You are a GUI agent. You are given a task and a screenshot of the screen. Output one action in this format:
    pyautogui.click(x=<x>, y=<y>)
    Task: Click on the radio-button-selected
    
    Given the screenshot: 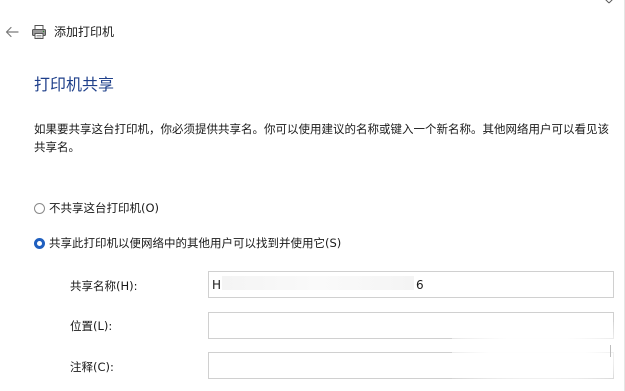 What is the action you would take?
    pyautogui.click(x=39, y=243)
    